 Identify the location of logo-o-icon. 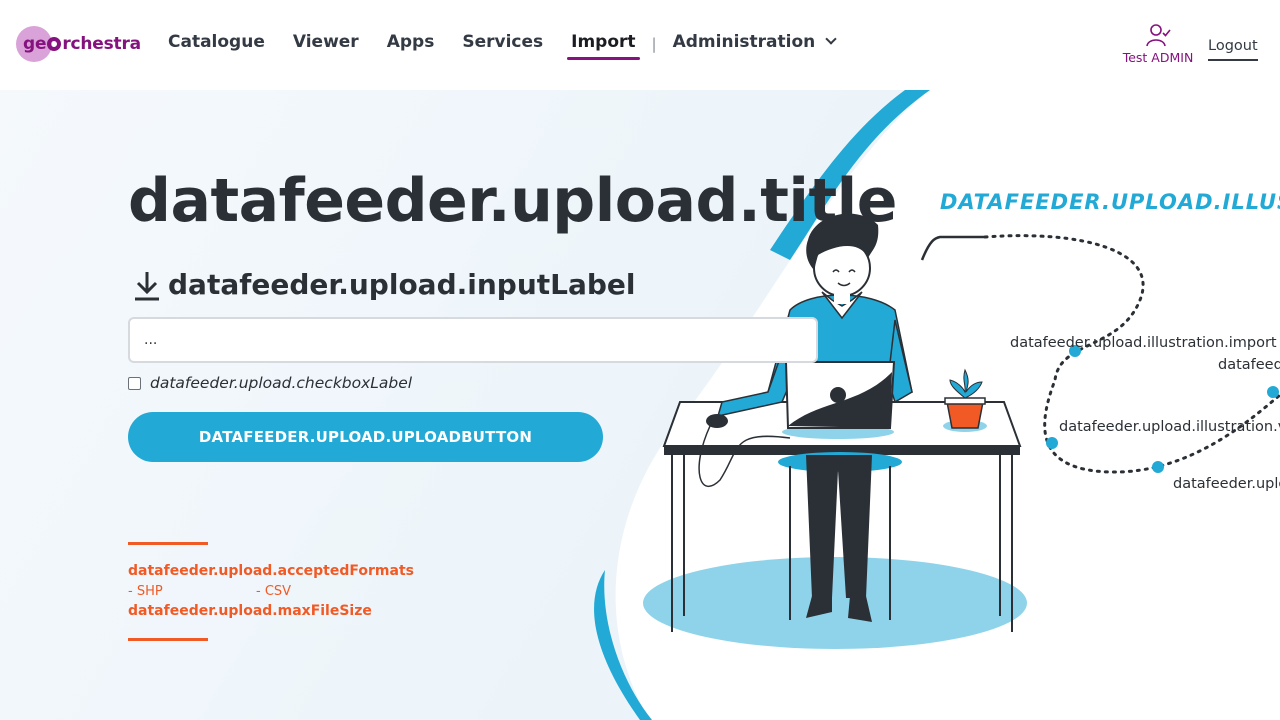
(54, 44).